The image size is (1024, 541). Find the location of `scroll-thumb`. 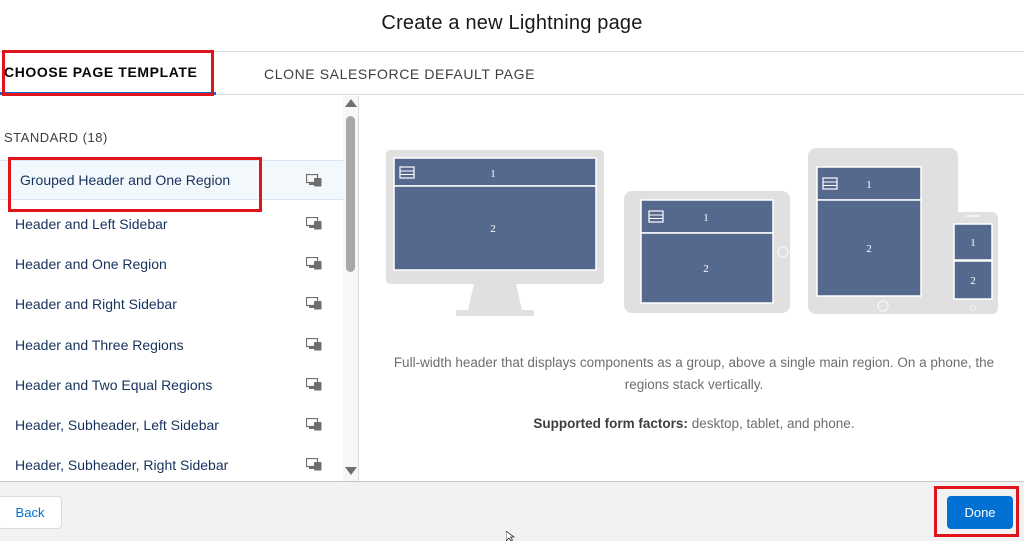

scroll-thumb is located at coordinates (350, 194).